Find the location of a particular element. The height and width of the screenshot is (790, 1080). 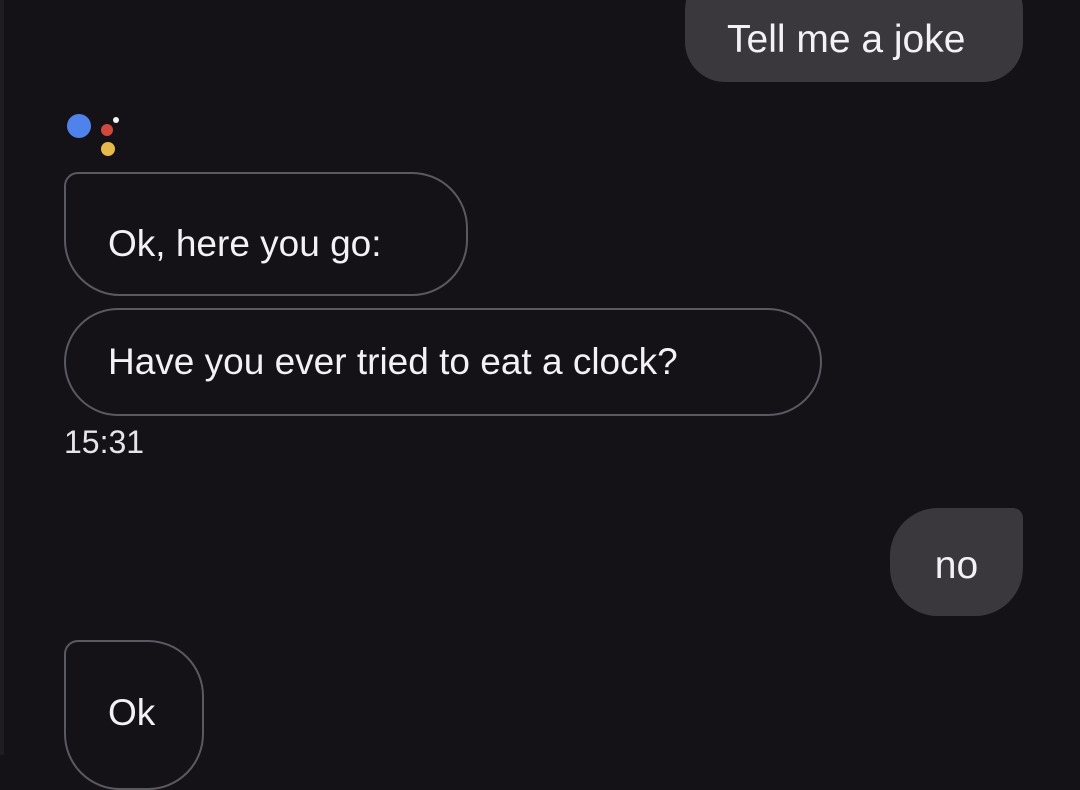

message-timestamp: 15:31 is located at coordinates (104, 442).